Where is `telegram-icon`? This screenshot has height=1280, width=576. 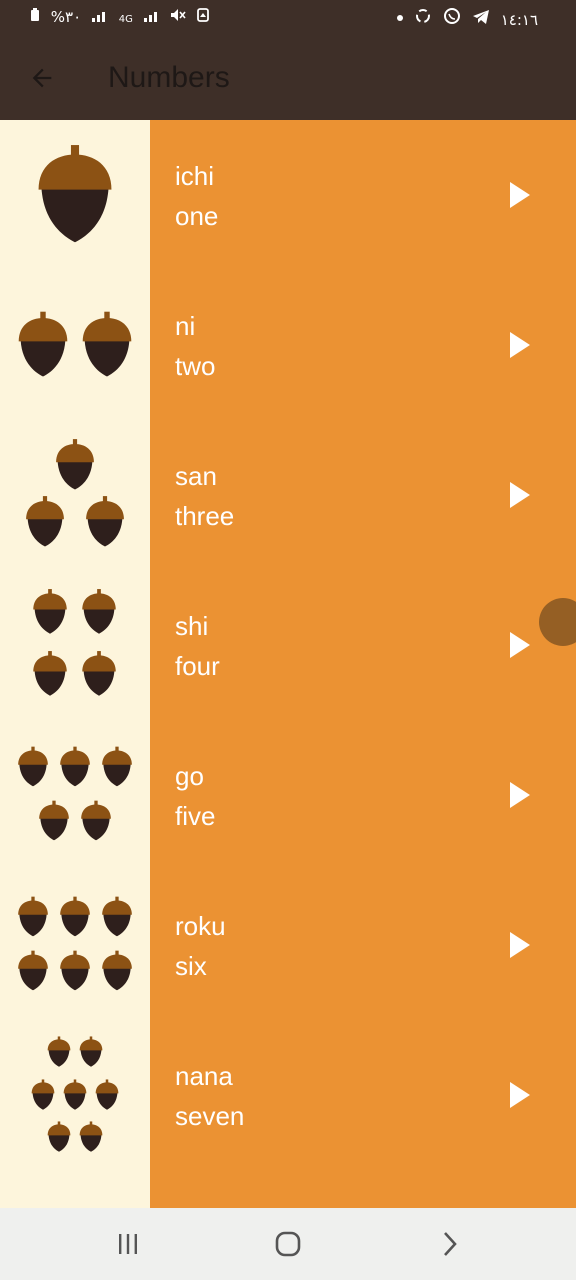 telegram-icon is located at coordinates (483, 19).